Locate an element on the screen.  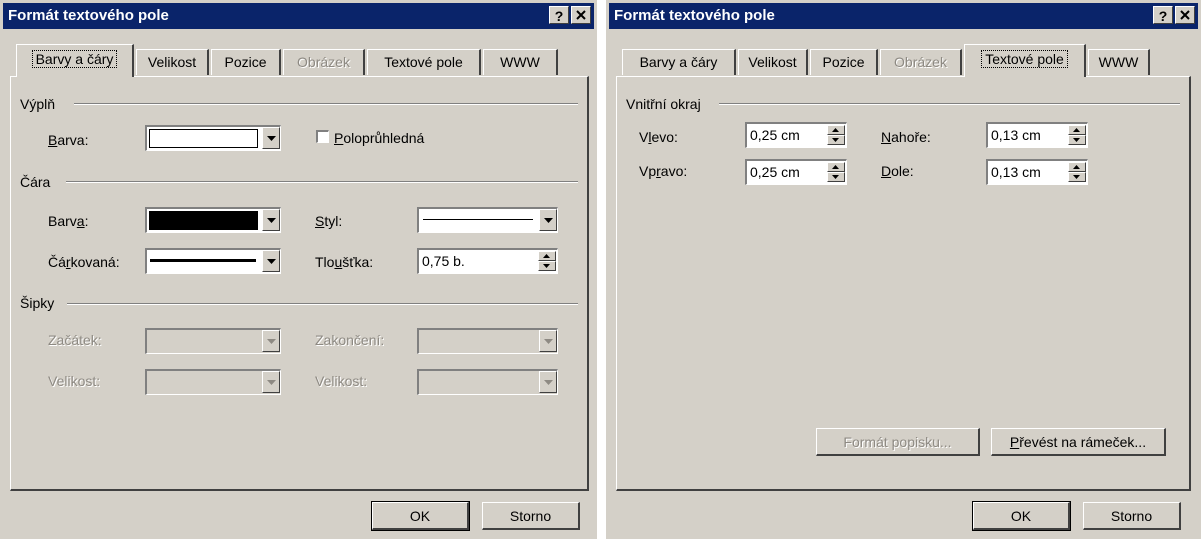
line-group-label: Čára is located at coordinates (35, 182).